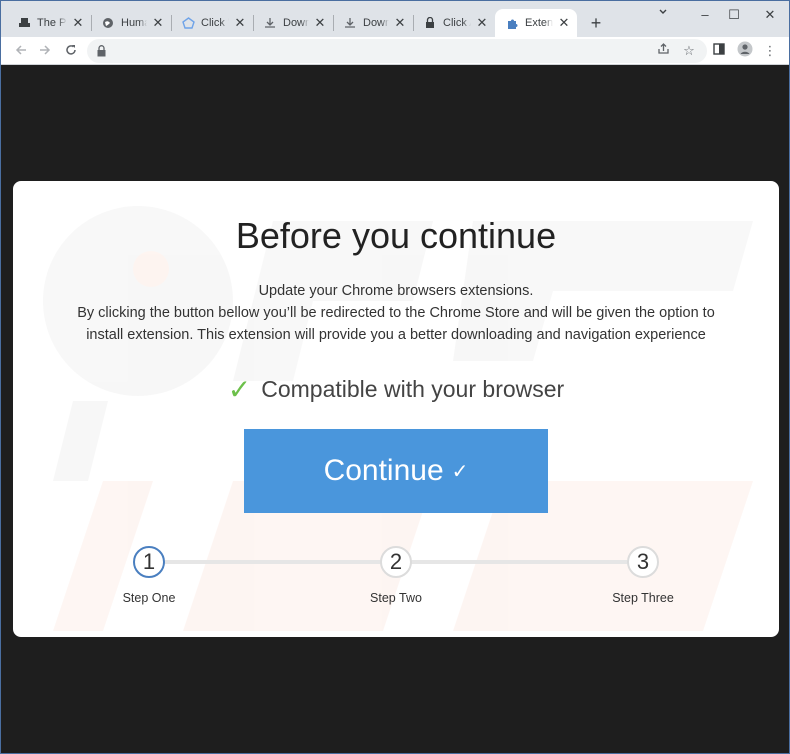  What do you see at coordinates (396, 291) in the screenshot?
I see `description-line: Update your Chrome browsers extensions.` at bounding box center [396, 291].